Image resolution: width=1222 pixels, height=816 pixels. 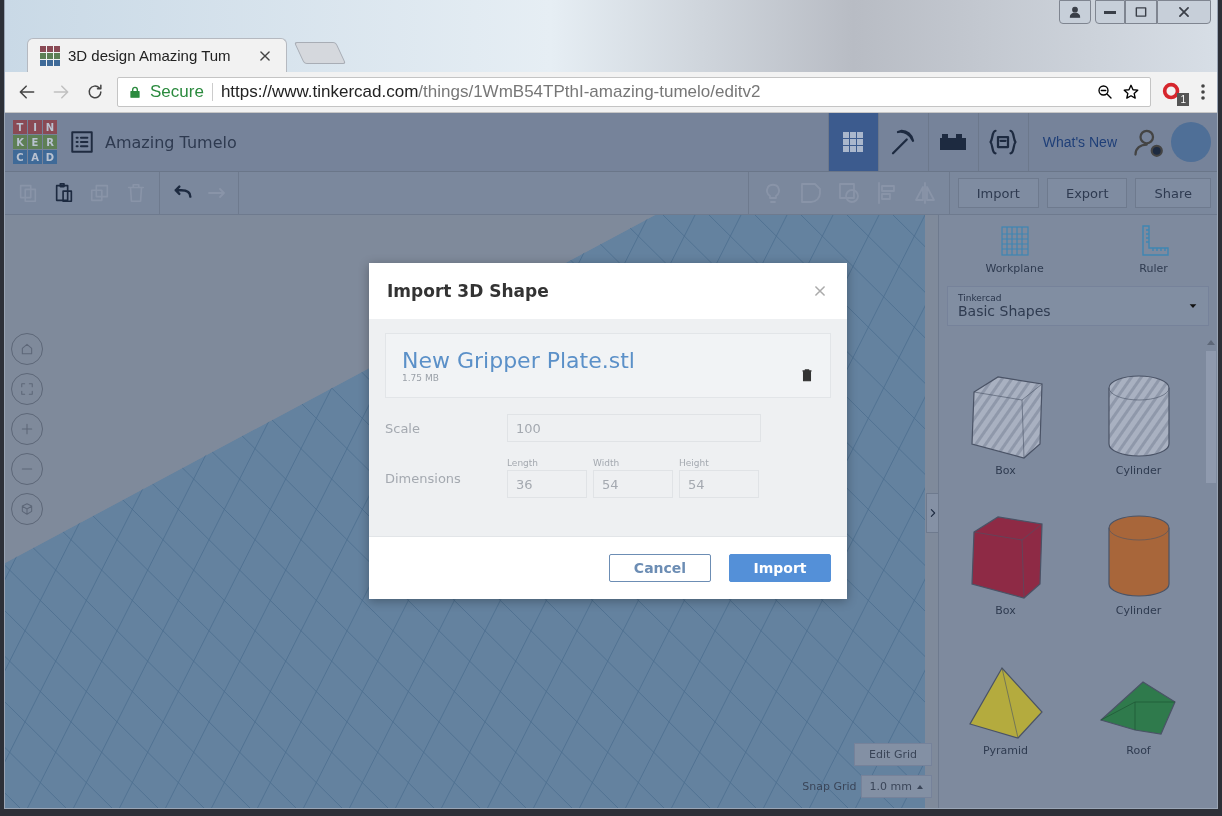 I want to click on window-close-button, so click(x=1184, y=12).